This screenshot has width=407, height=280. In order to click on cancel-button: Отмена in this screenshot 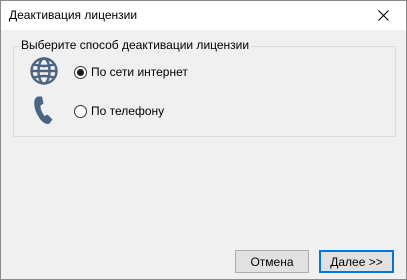, I will do `click(272, 261)`.